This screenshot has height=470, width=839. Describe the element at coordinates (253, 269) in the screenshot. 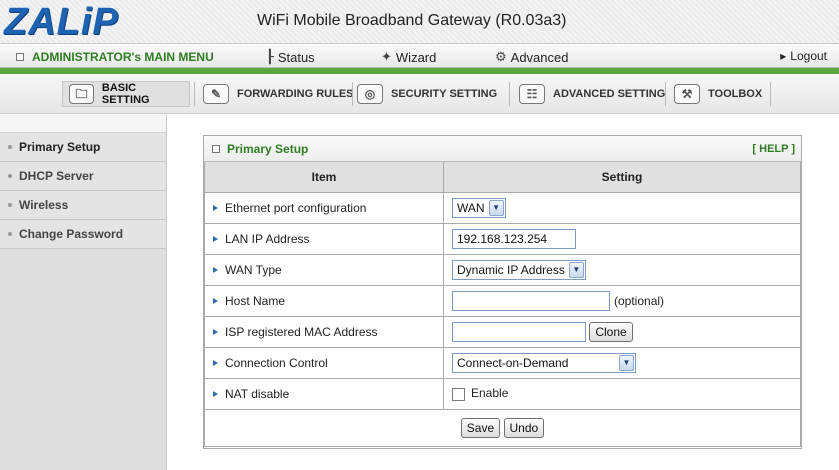

I see `wan-type-label: WAN Type` at that location.